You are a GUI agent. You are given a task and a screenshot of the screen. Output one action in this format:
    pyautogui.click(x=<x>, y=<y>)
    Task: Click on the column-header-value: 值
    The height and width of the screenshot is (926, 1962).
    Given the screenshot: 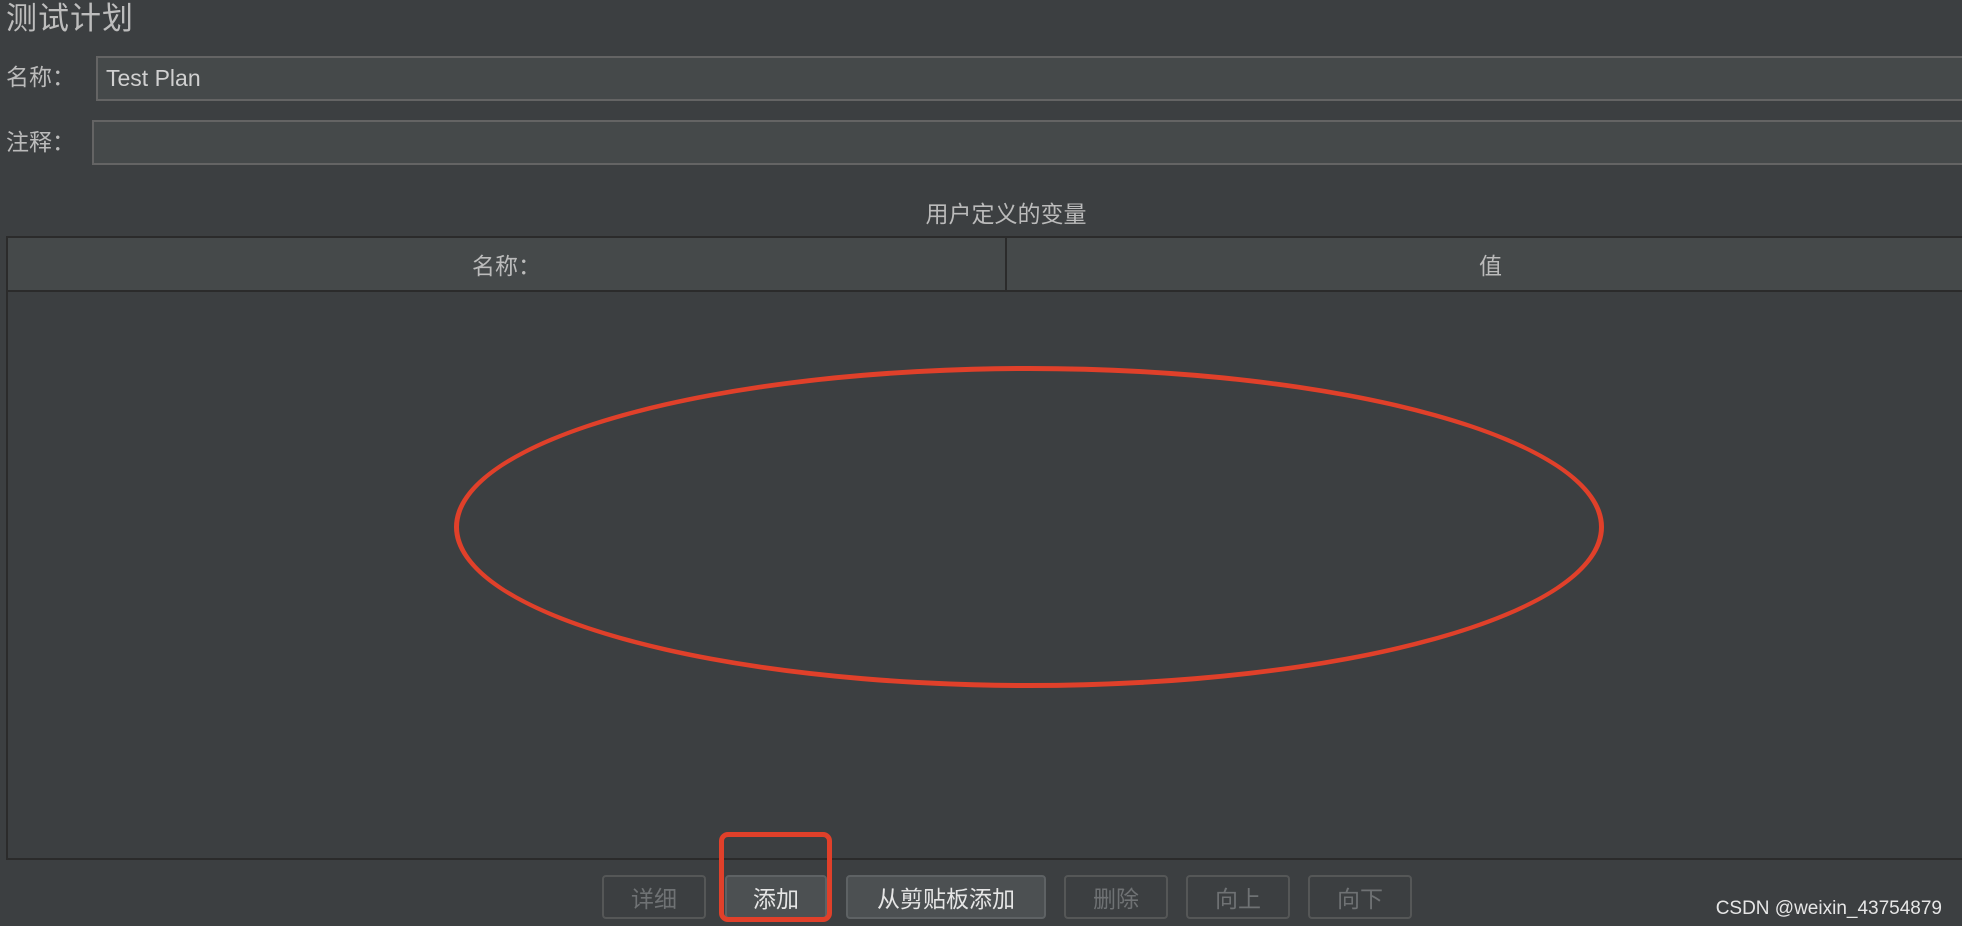 What is the action you would take?
    pyautogui.click(x=1484, y=264)
    